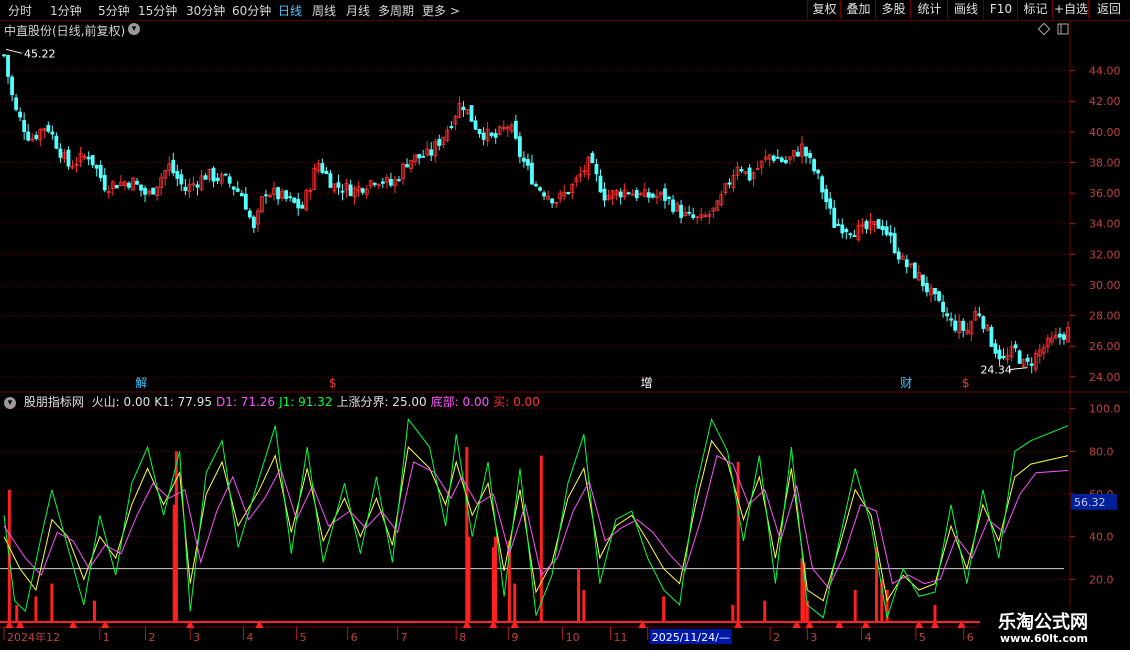  Describe the element at coordinates (381, 402) in the screenshot. I see `indicator-value-4: 上涨分界: 25.00` at that location.